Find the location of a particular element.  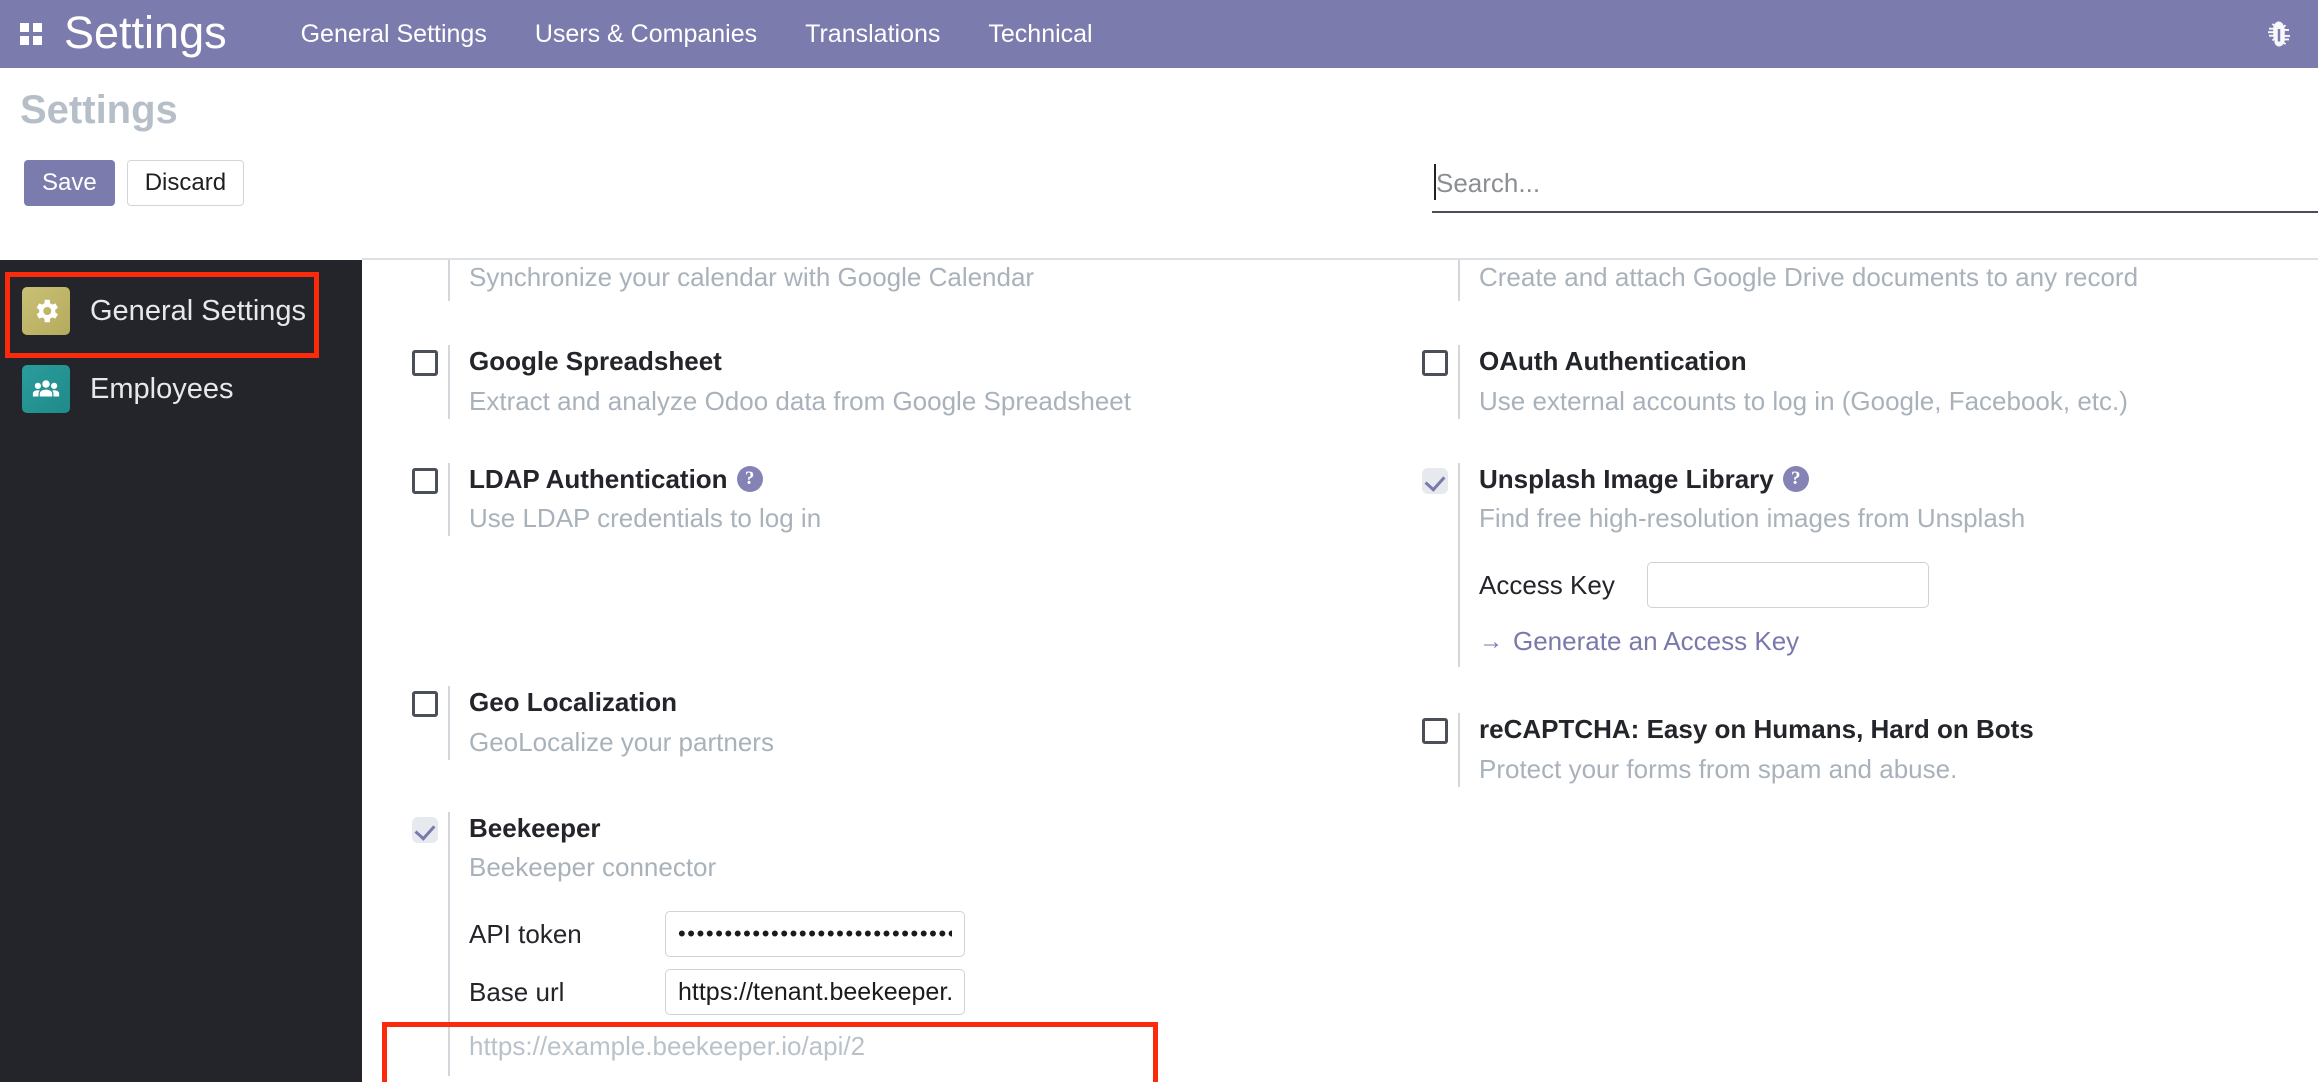

setting-title-text: LDAP Authentication is located at coordinates (598, 478).